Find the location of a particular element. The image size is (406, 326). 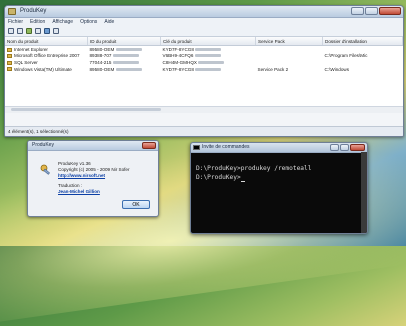

console-maximize-button is located at coordinates (344, 147).